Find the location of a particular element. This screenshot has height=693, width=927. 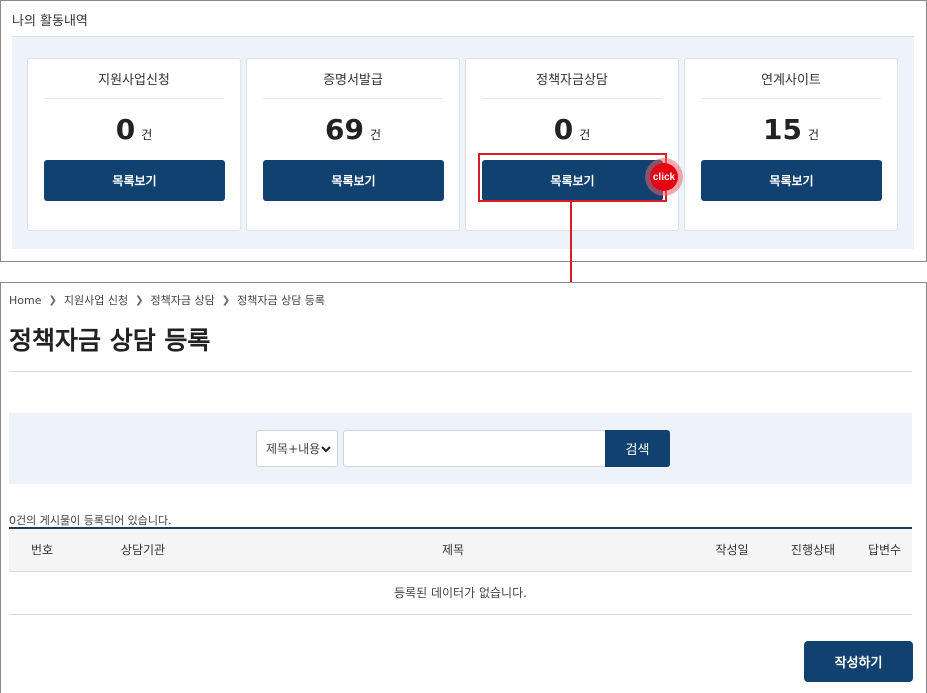

search-input is located at coordinates (474, 448).